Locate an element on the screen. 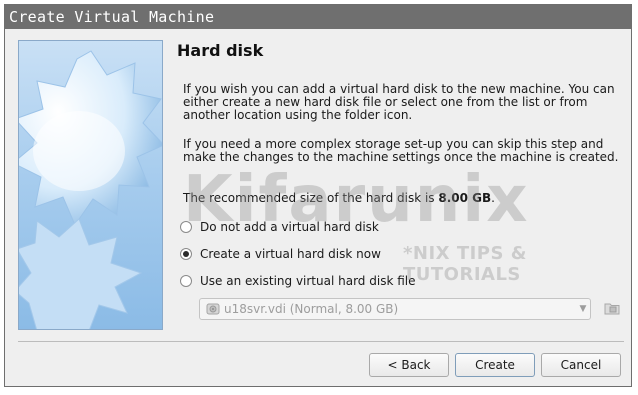  chevron-down-icon: ▼ is located at coordinates (583, 309).